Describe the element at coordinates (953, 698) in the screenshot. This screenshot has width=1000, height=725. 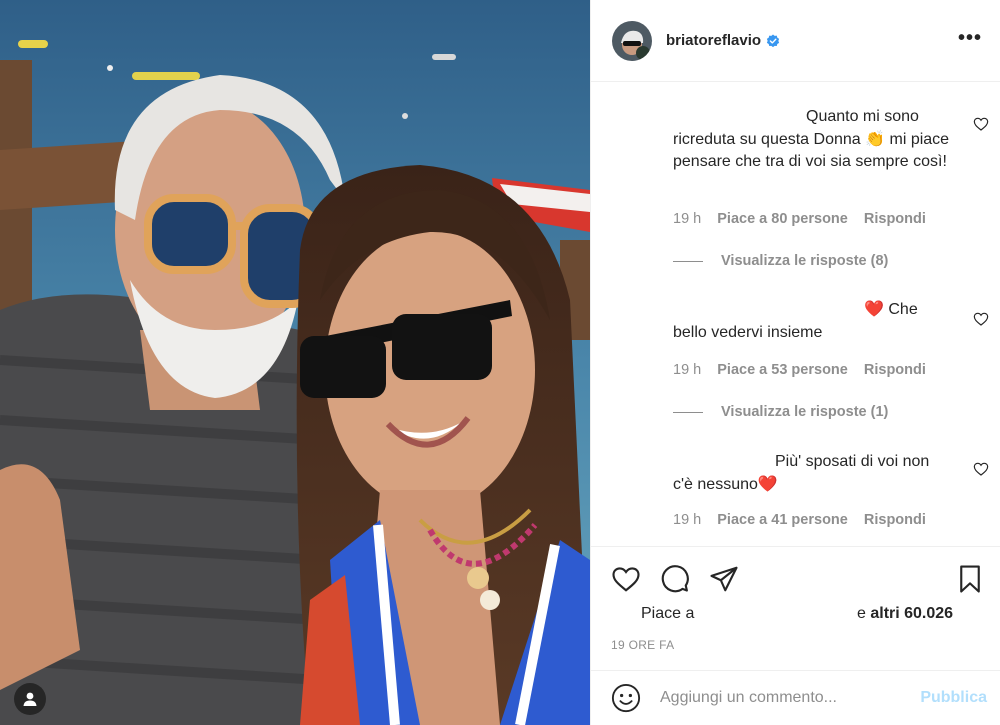
I see `publish-button: Pubblica` at that location.